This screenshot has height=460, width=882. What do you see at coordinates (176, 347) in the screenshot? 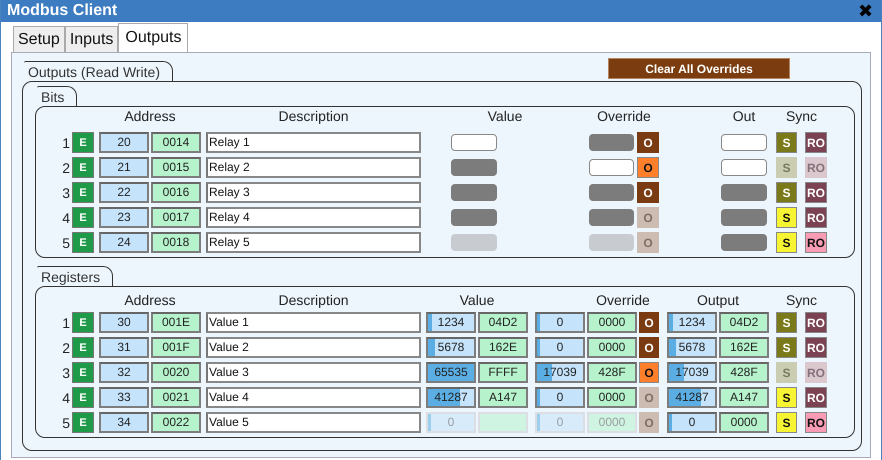
I see `address-hex-field: 001F` at bounding box center [176, 347].